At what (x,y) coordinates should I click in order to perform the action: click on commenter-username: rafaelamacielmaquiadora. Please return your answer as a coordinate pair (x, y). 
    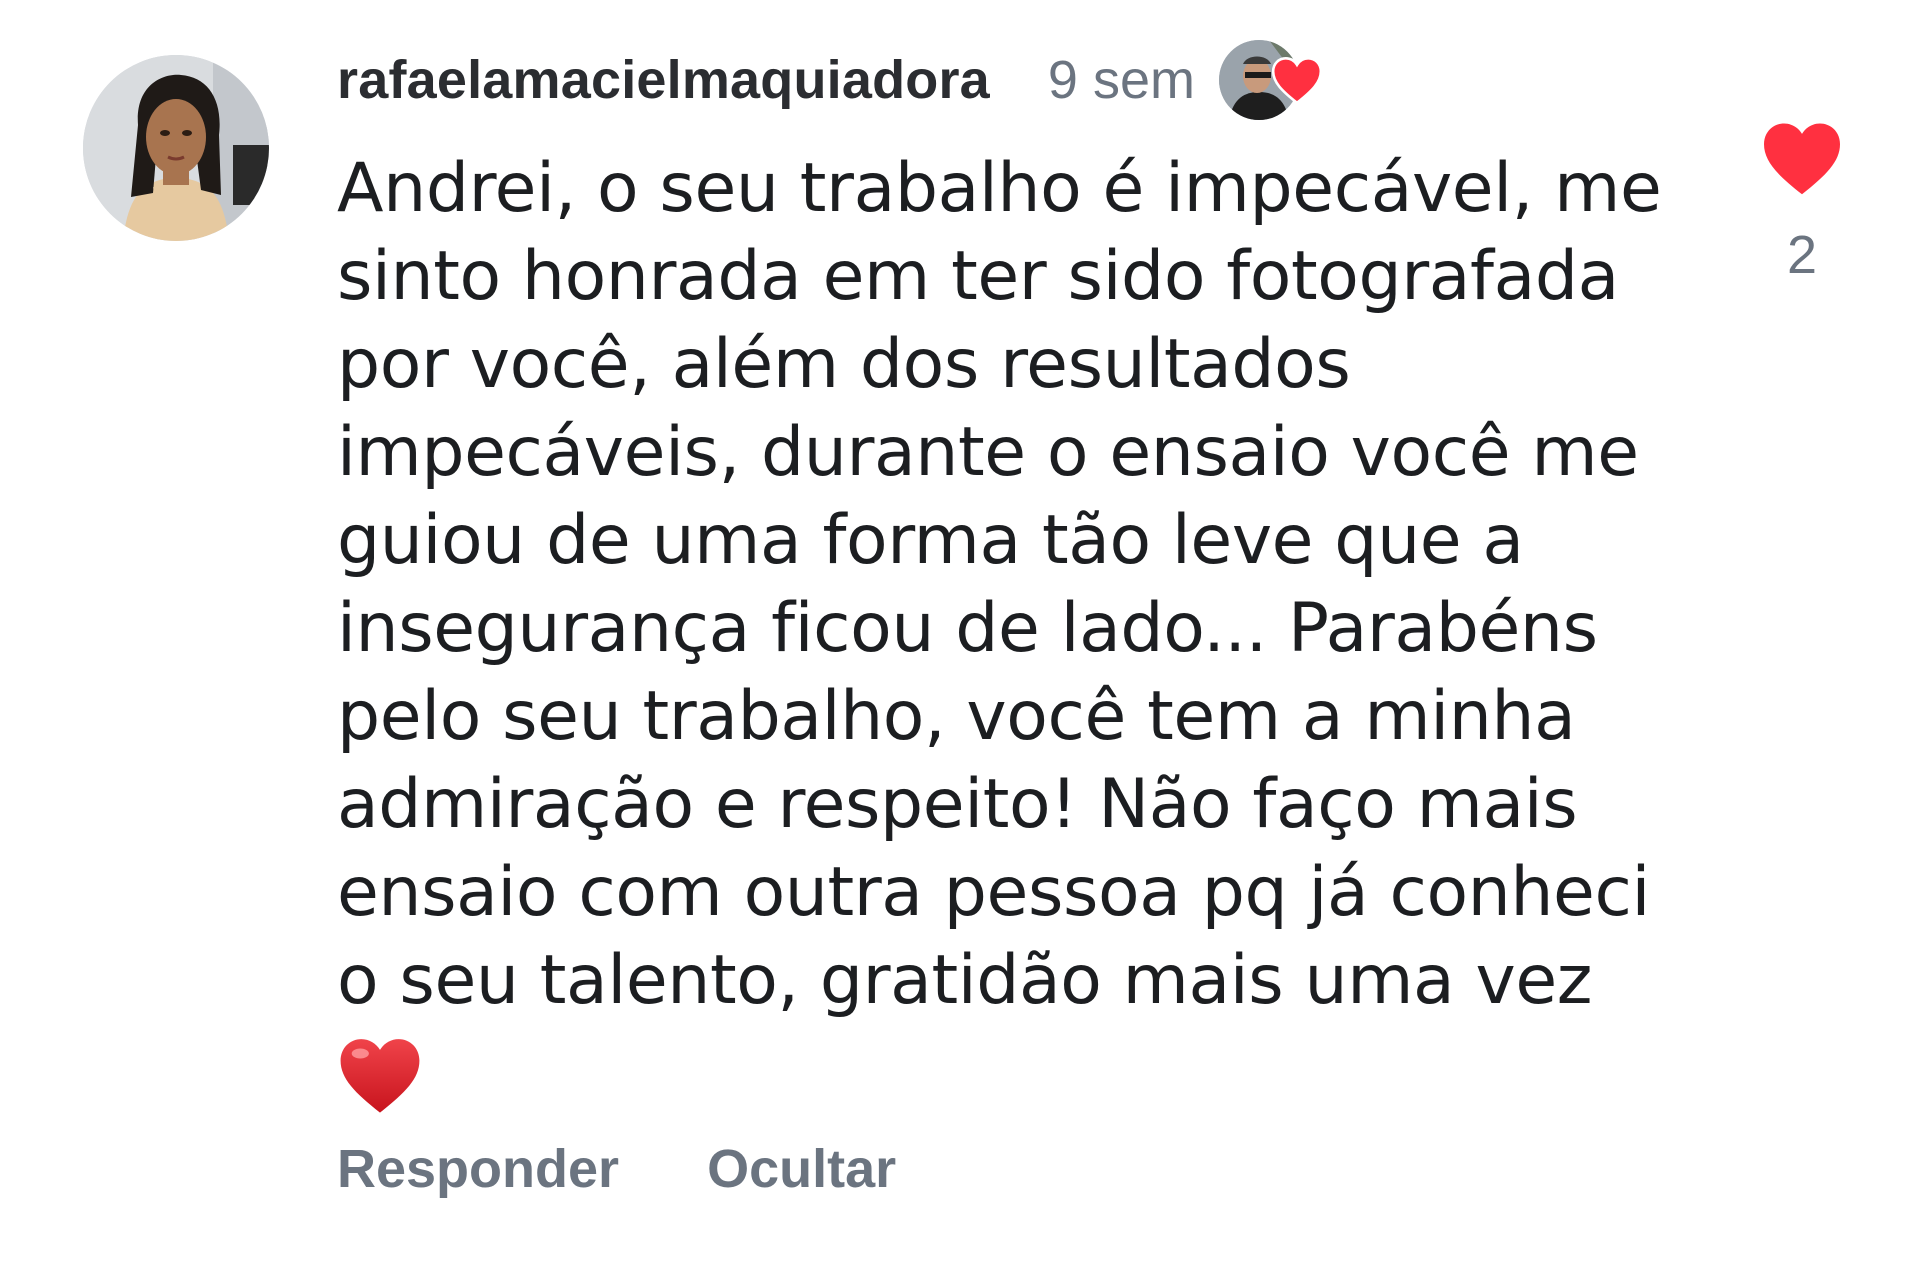
    Looking at the image, I should click on (663, 80).